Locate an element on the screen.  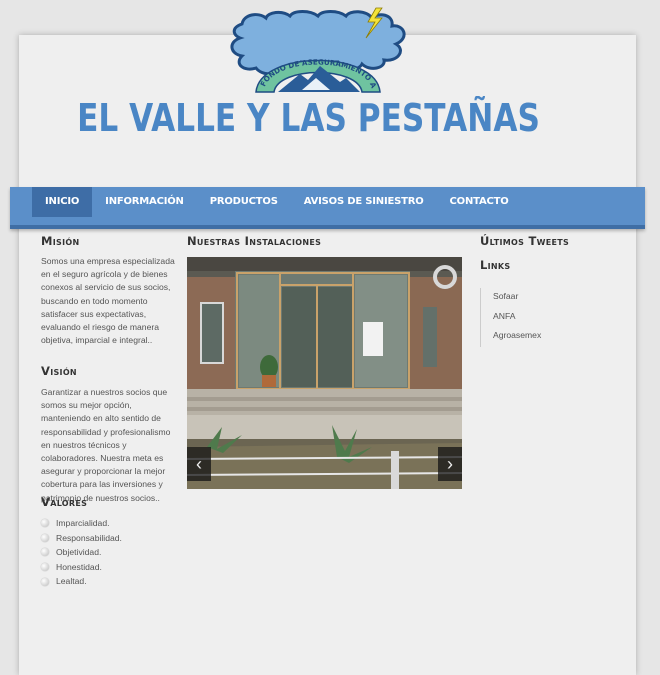
list-item: Honestidad. is located at coordinates (81, 567).